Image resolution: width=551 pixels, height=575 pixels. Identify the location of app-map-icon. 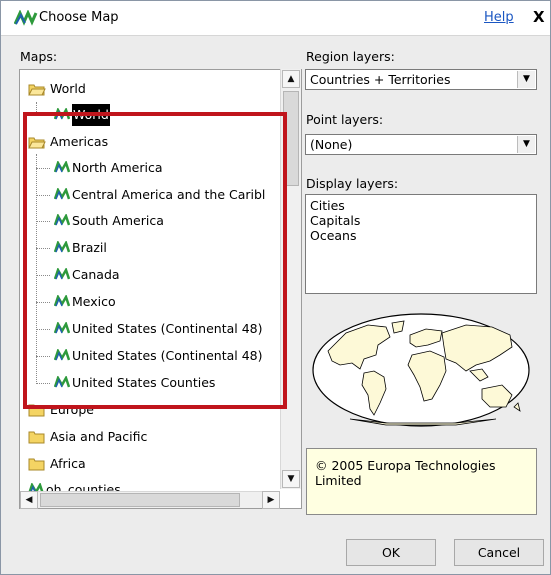
(26, 18).